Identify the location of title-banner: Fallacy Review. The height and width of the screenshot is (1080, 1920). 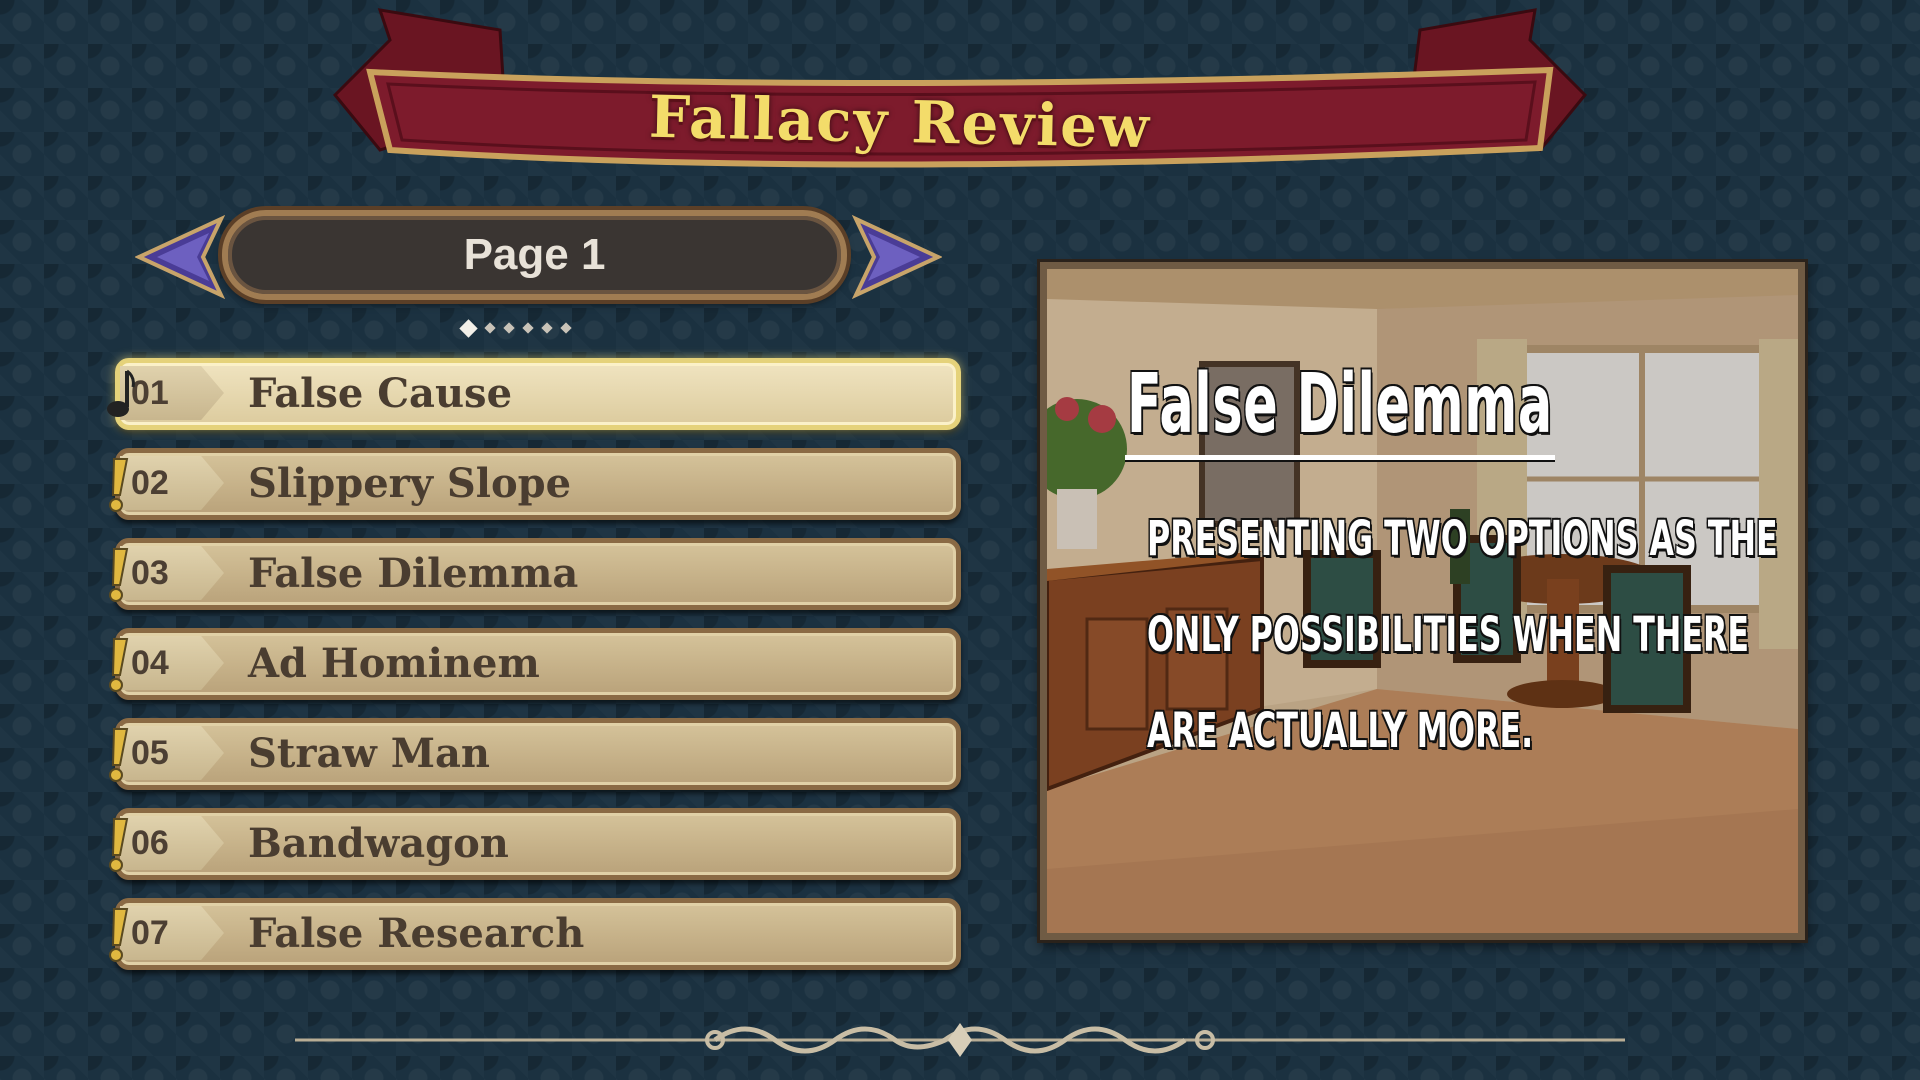
(960, 105).